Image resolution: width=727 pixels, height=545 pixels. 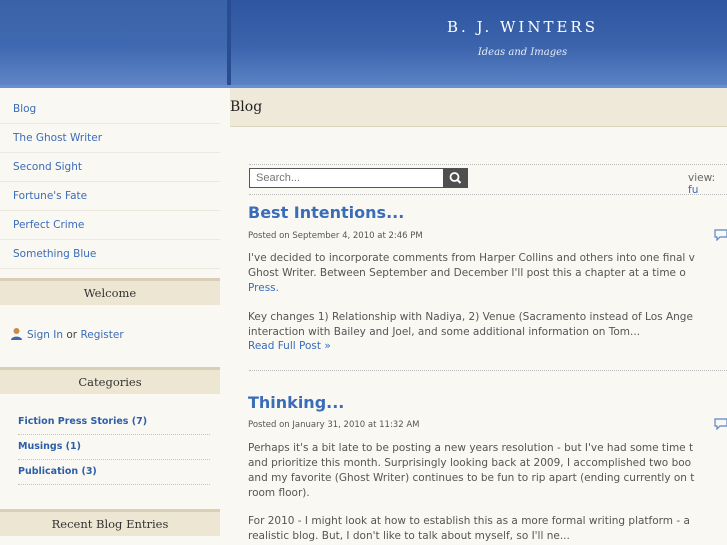 I want to click on sidebar-item-fortunes-fate: Fortune's Fate, so click(x=110, y=196).